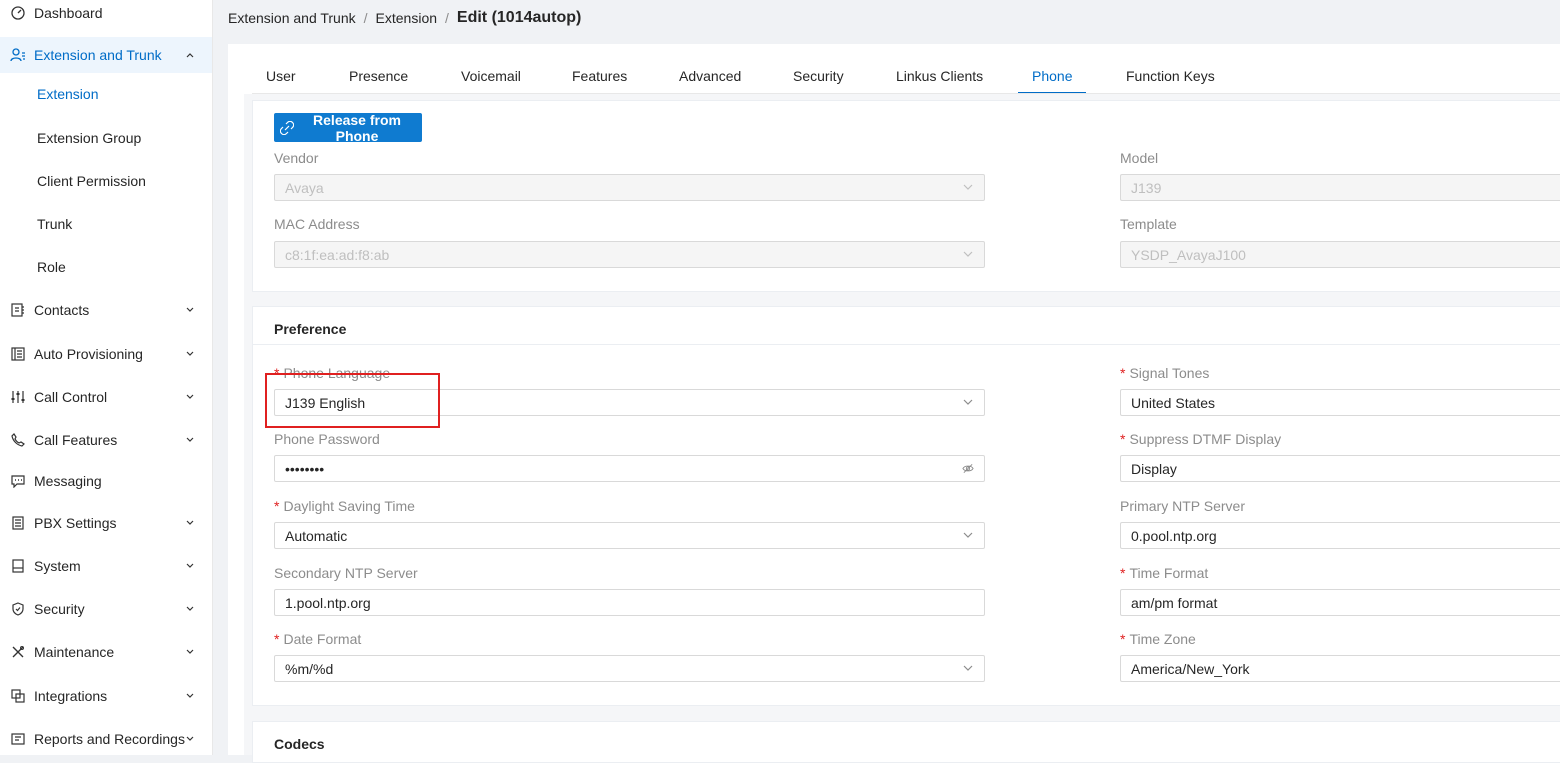  I want to click on tab-function-keys: Function Keys, so click(1170, 76).